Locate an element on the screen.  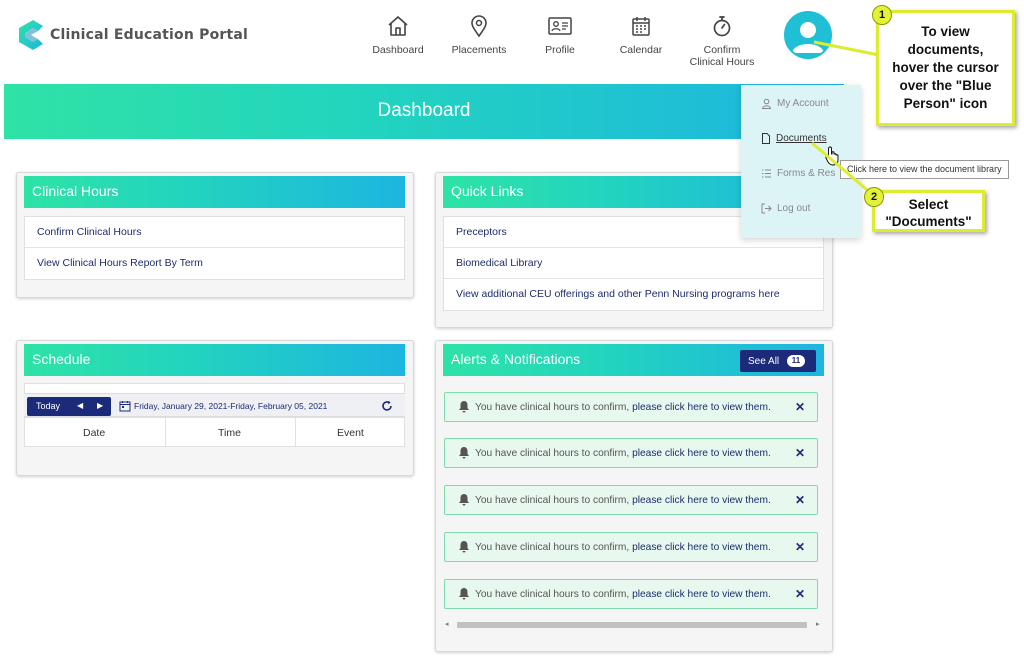
callout-2: Select "Documents" is located at coordinates (928, 211).